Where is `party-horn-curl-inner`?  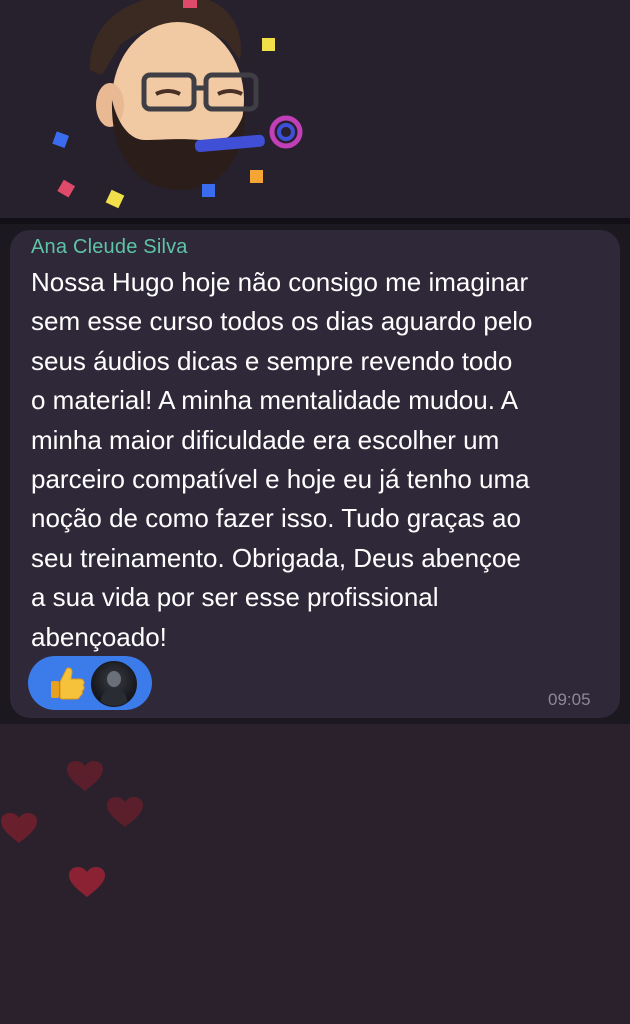 party-horn-curl-inner is located at coordinates (286, 132).